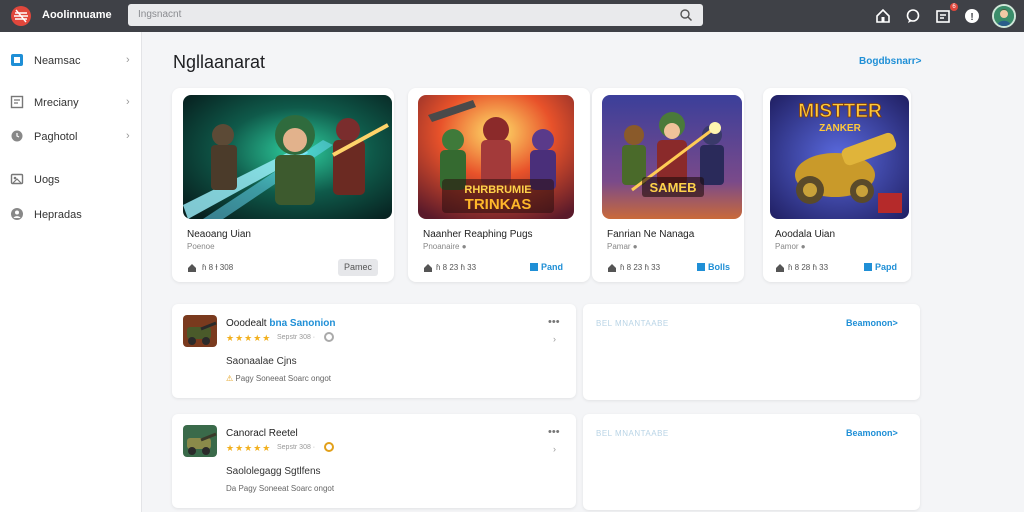 The image size is (1024, 512). I want to click on game-action-label: Papd, so click(886, 267).